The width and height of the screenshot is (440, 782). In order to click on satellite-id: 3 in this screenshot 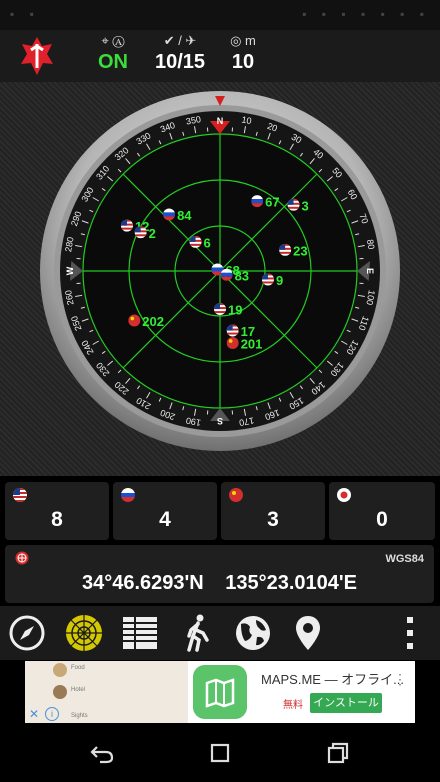, I will do `click(305, 205)`.